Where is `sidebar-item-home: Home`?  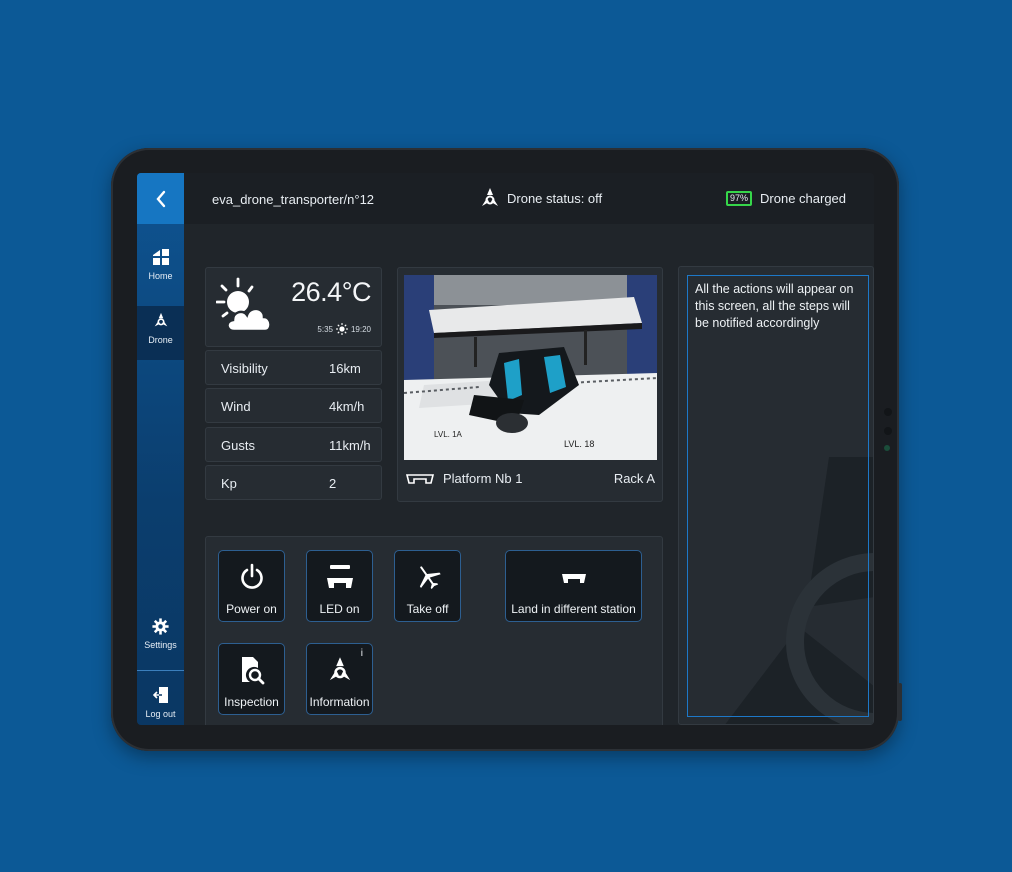
sidebar-item-home: Home is located at coordinates (160, 264).